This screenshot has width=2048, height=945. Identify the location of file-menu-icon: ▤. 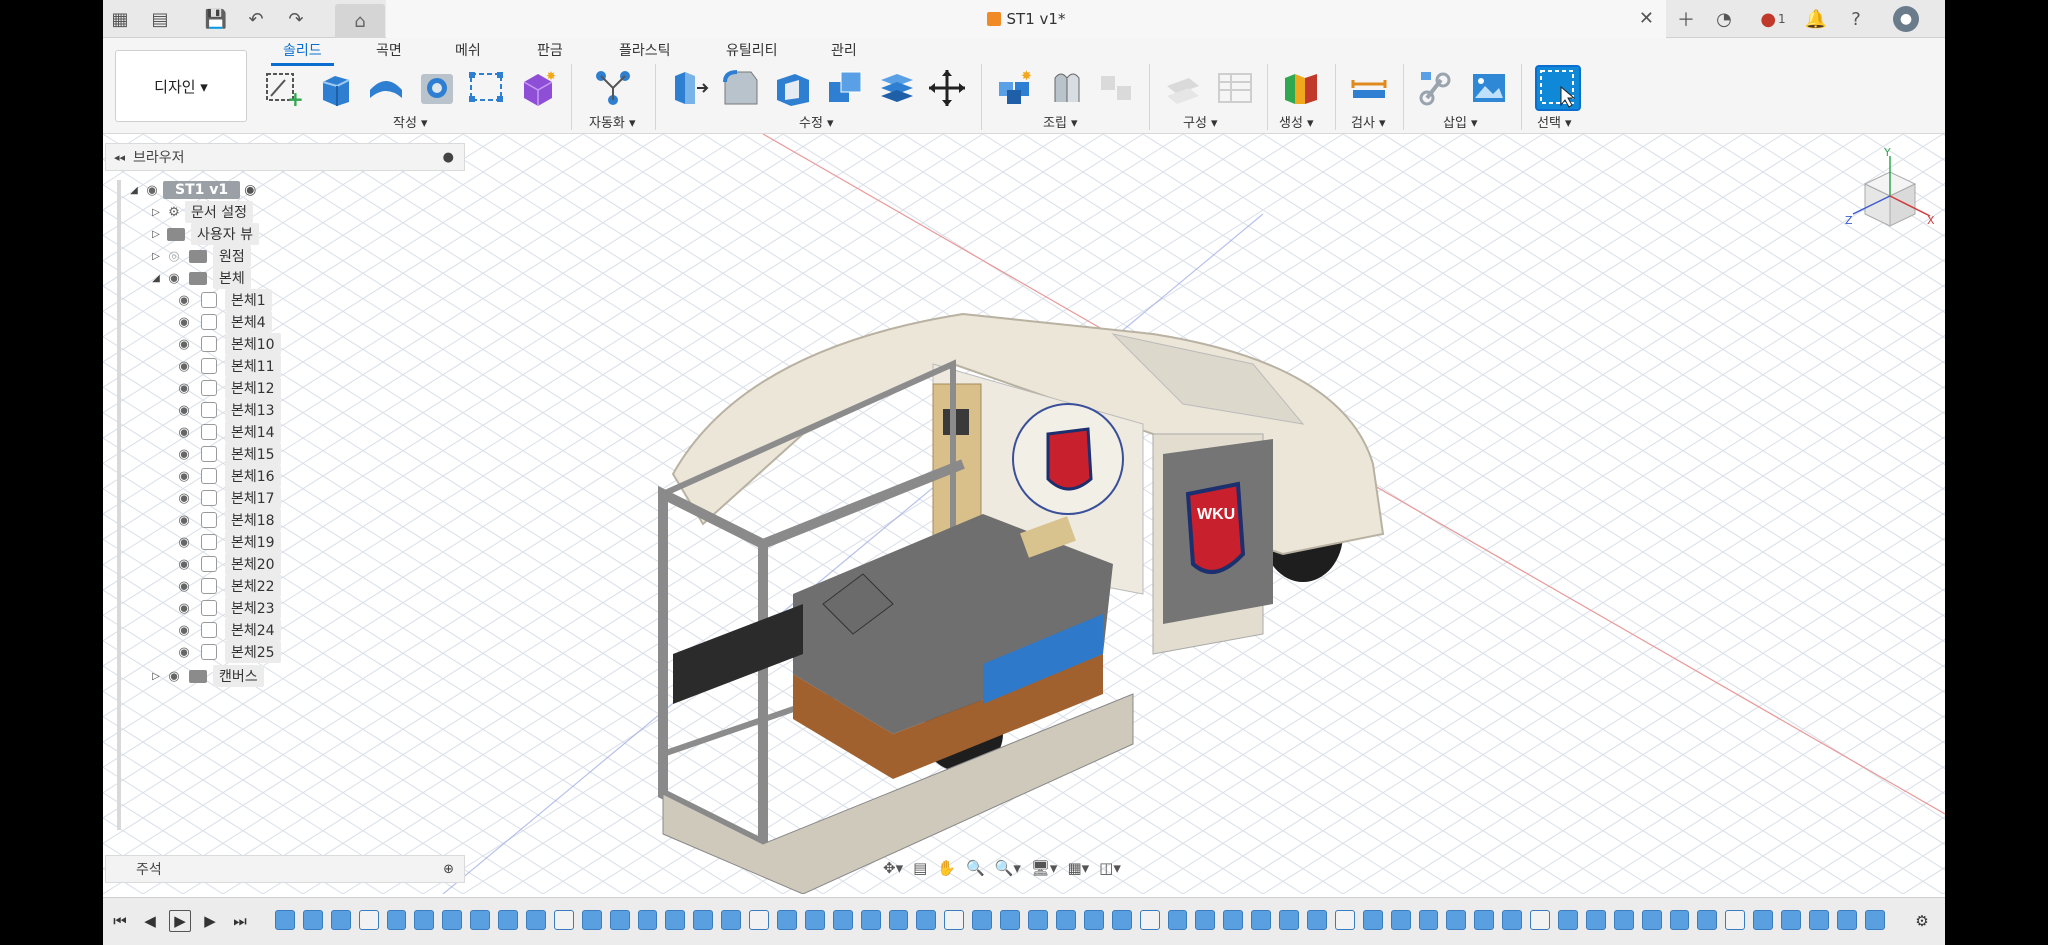
(160, 19).